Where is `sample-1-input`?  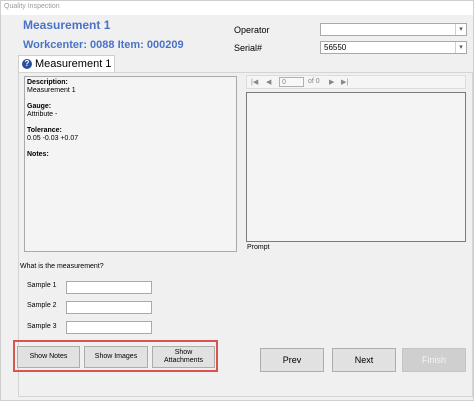
sample-1-input is located at coordinates (109, 287).